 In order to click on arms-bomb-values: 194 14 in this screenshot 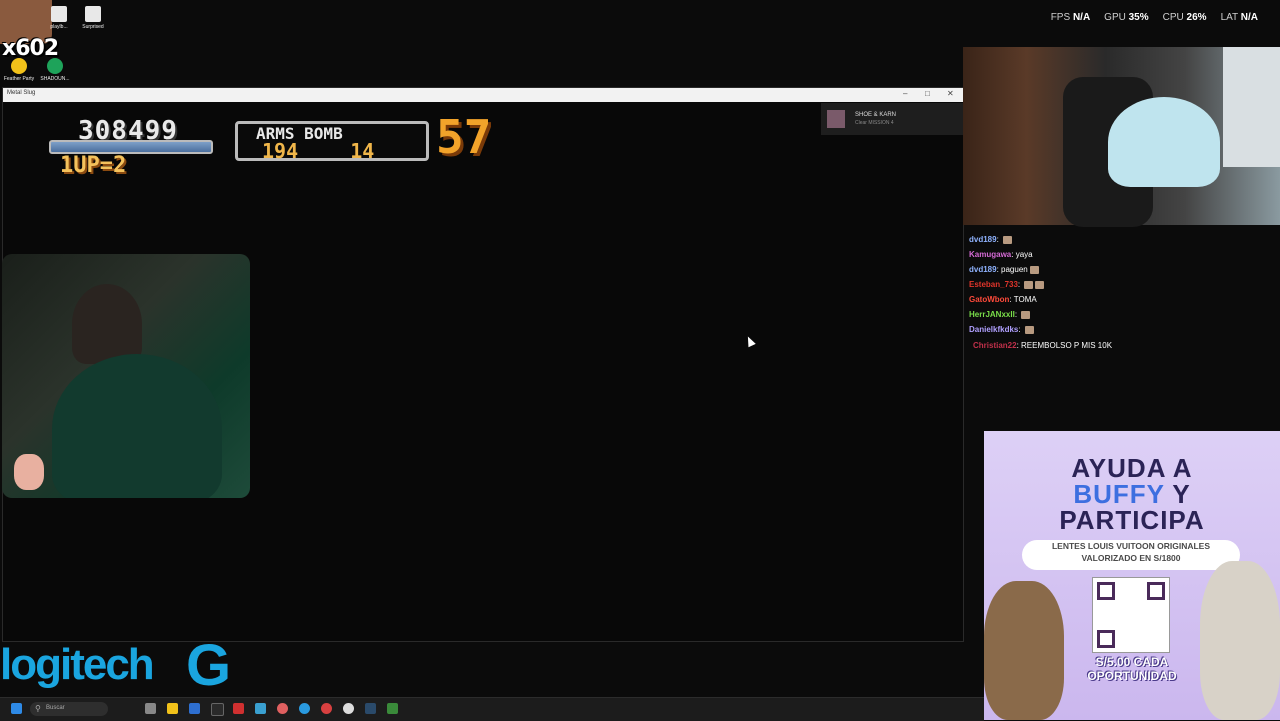, I will do `click(318, 151)`.